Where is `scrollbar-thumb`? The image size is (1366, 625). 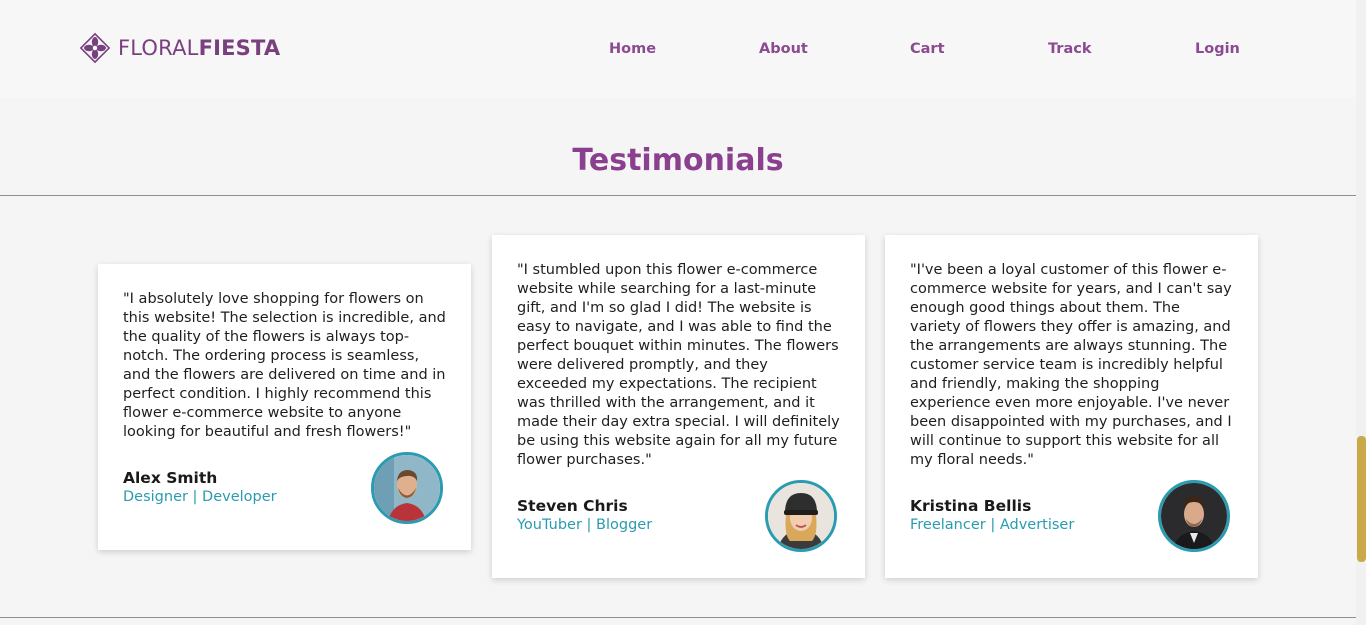
scrollbar-thumb is located at coordinates (1361, 499).